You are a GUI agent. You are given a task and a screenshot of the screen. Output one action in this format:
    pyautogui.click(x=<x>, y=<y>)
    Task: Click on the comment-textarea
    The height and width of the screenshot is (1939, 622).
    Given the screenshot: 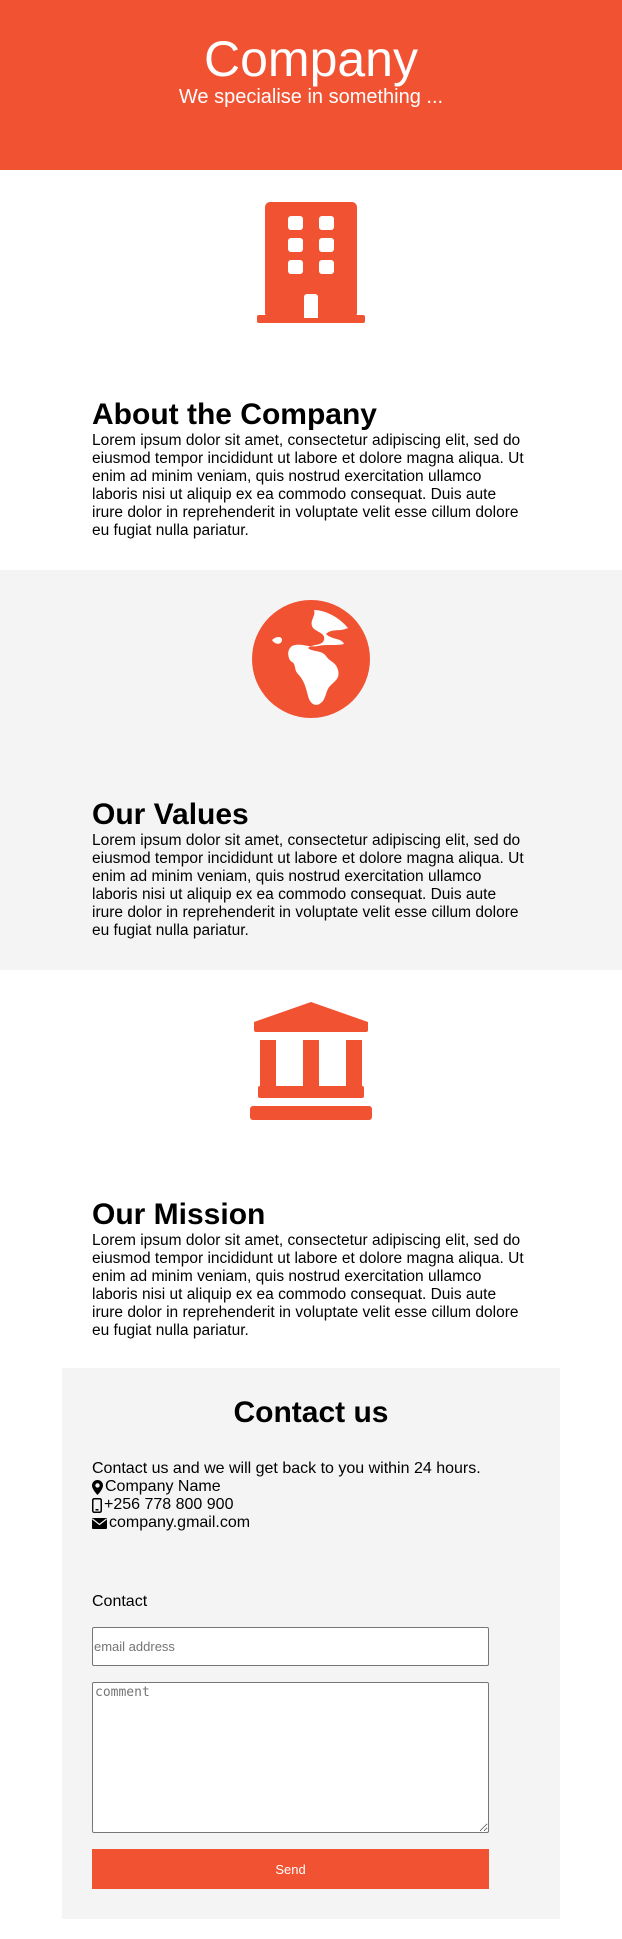 What is the action you would take?
    pyautogui.click(x=290, y=1757)
    